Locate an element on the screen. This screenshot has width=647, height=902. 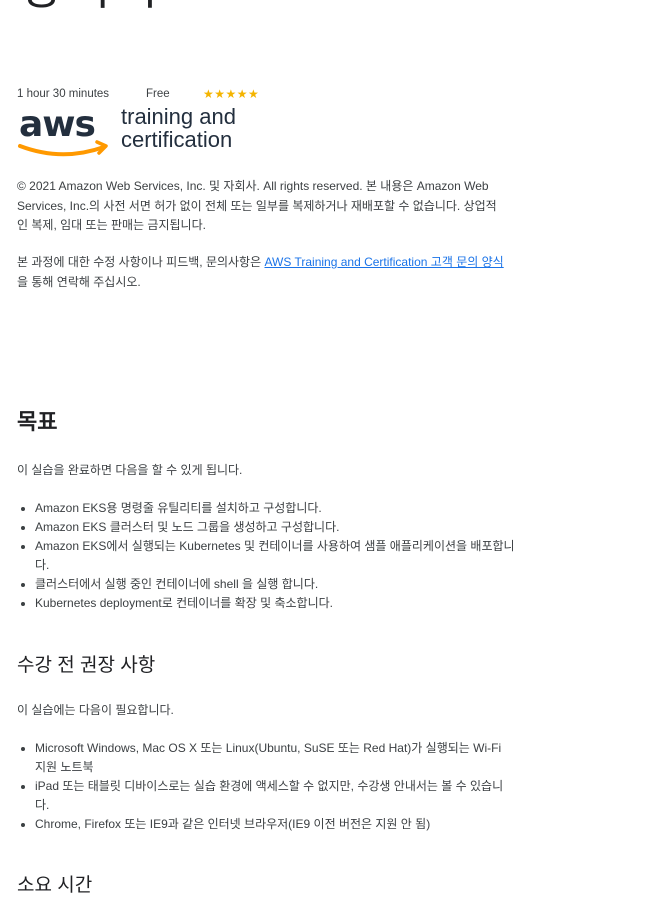
objectives-heading: 목표 is located at coordinates (37, 421).